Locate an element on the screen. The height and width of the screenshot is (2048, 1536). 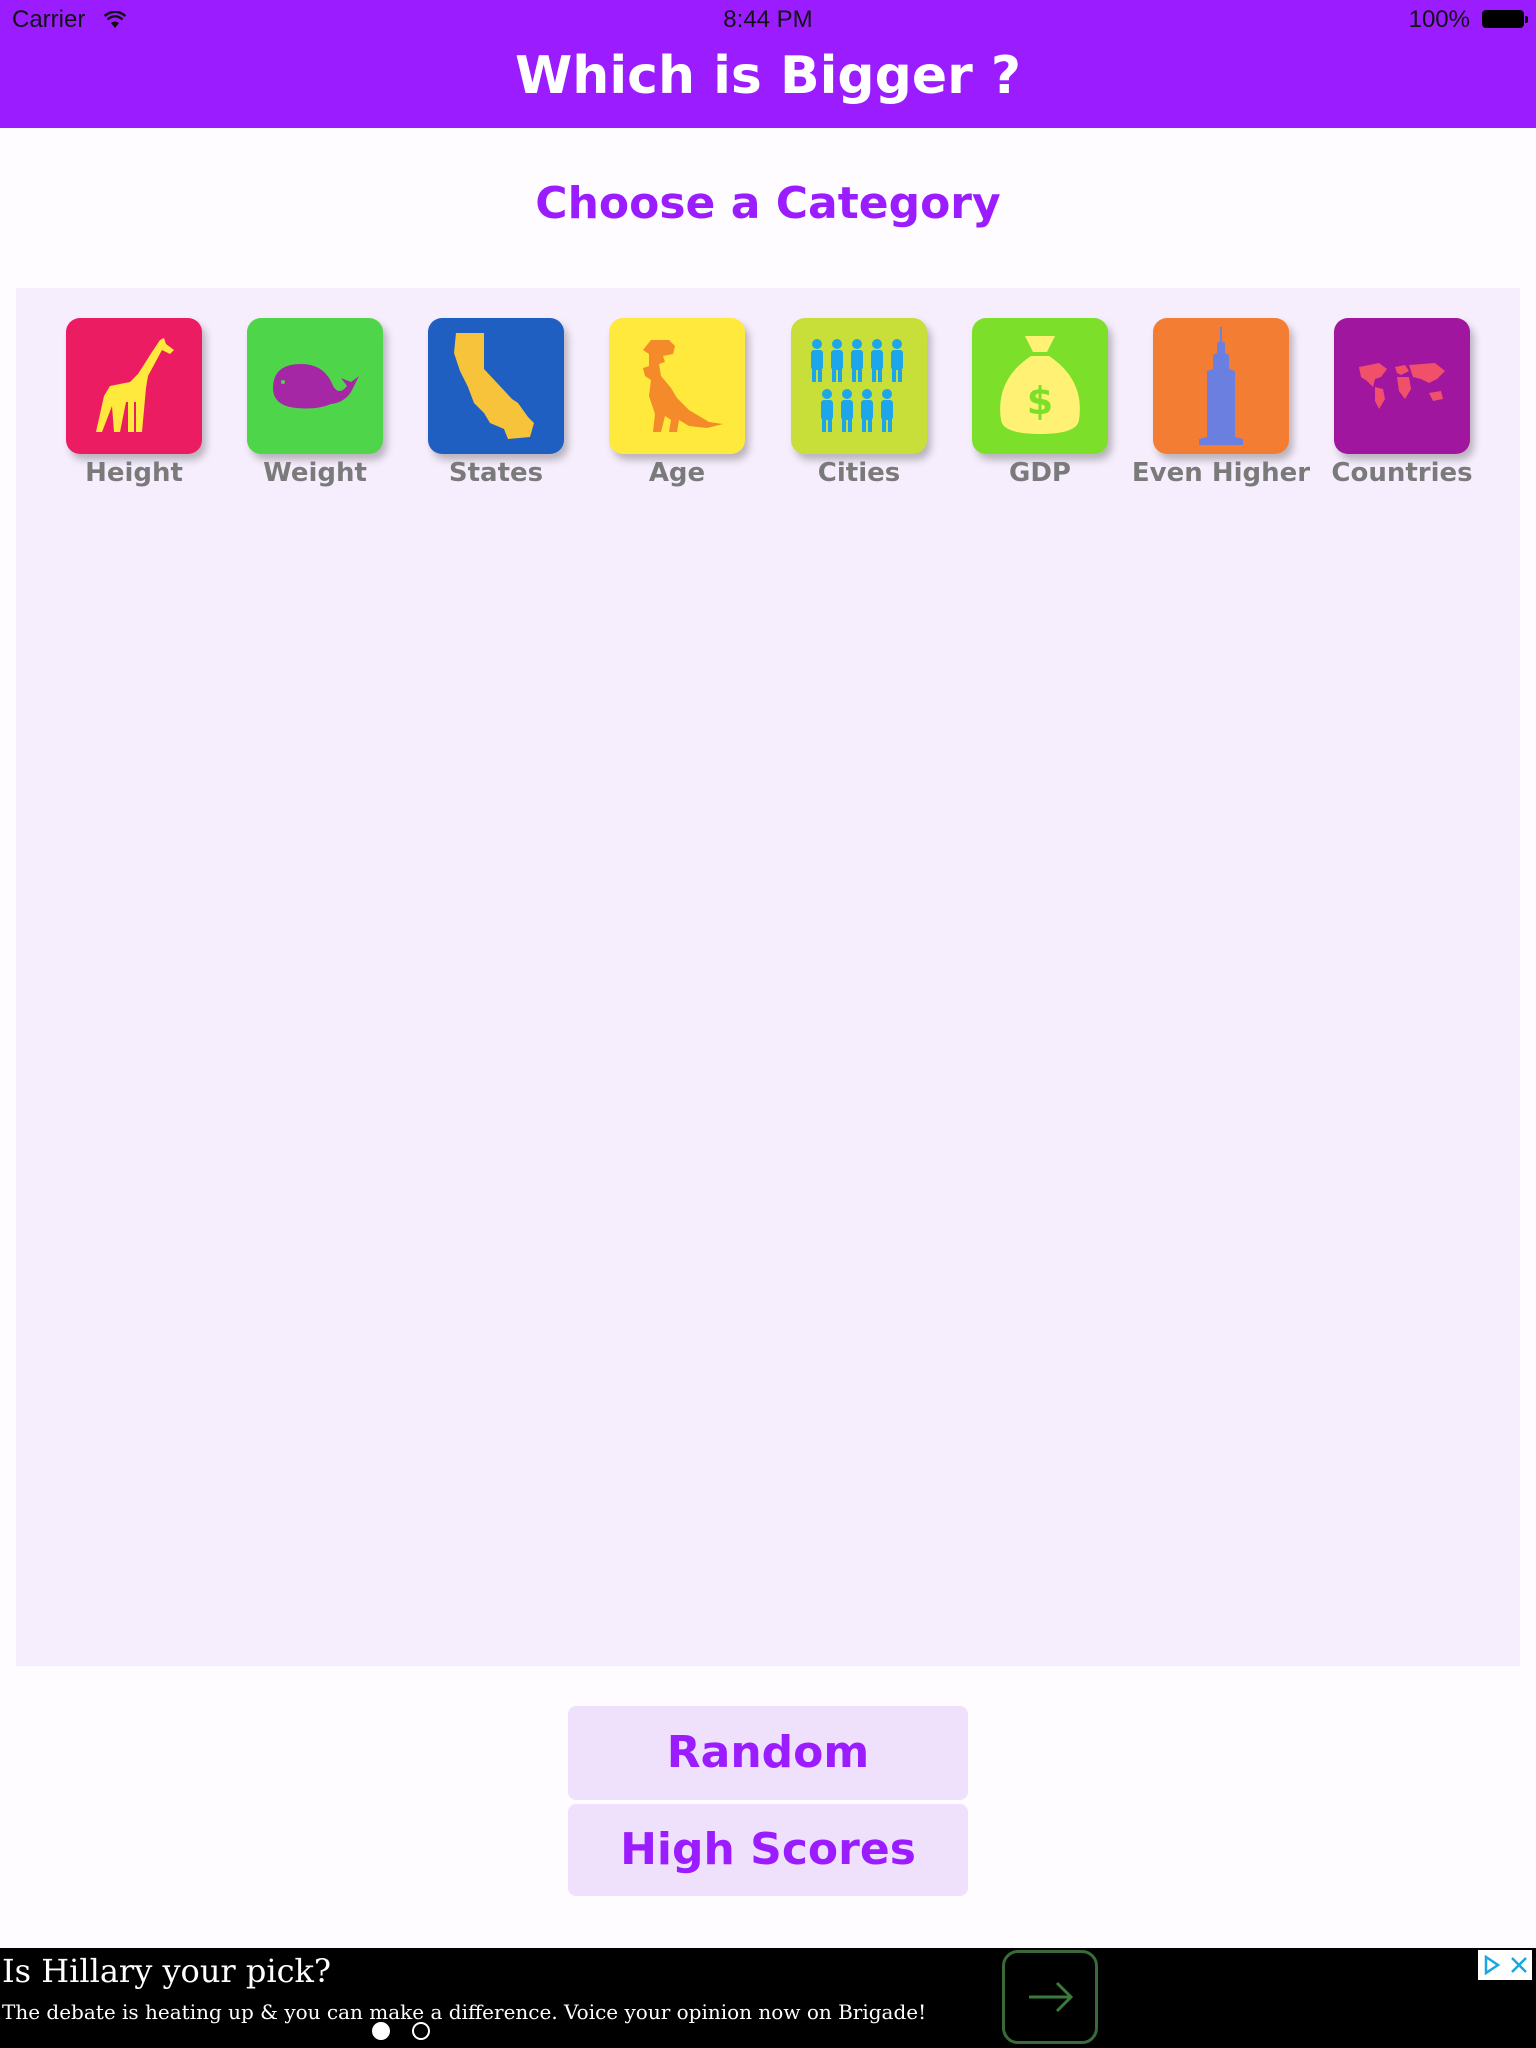
battery-icon is located at coordinates (1505, 19).